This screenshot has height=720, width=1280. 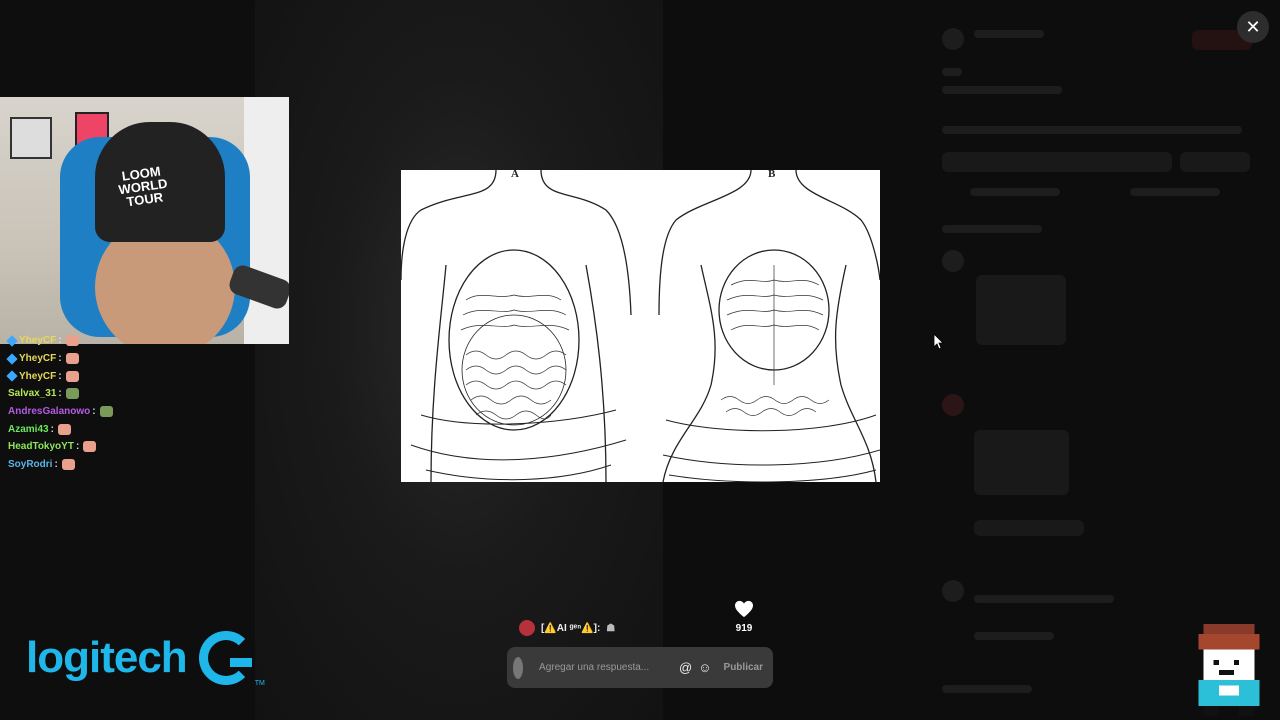 I want to click on chat-message: Azami43:, so click(x=128, y=429).